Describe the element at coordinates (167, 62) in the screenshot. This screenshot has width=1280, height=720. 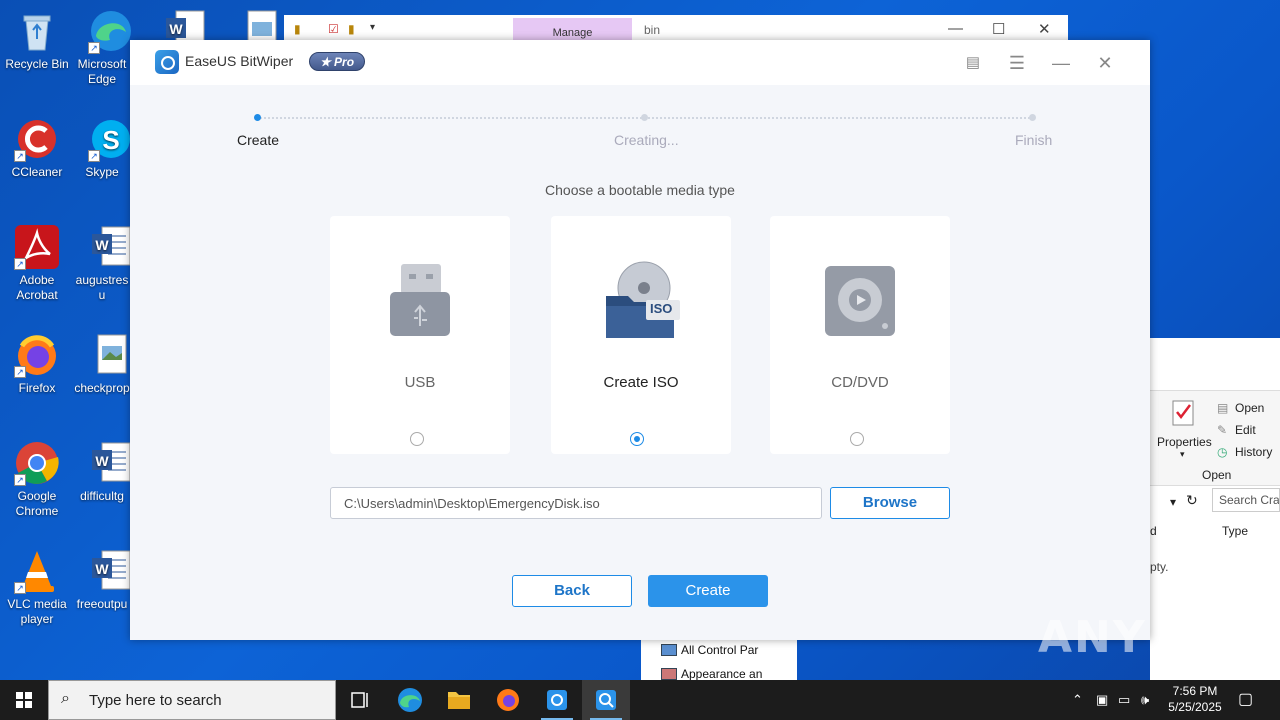
I see `app-logo-icon` at that location.